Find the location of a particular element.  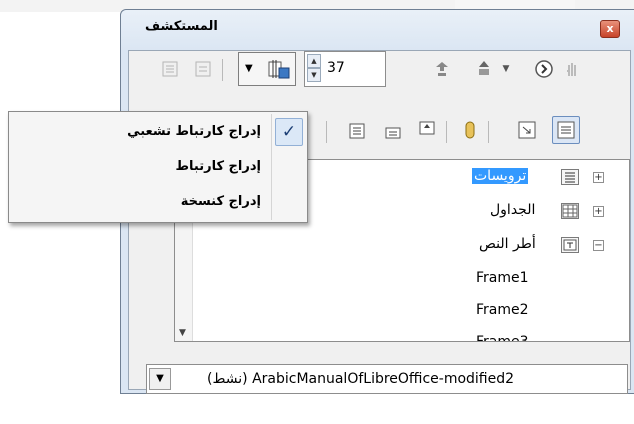

reminder-clip-icon is located at coordinates (470, 130).